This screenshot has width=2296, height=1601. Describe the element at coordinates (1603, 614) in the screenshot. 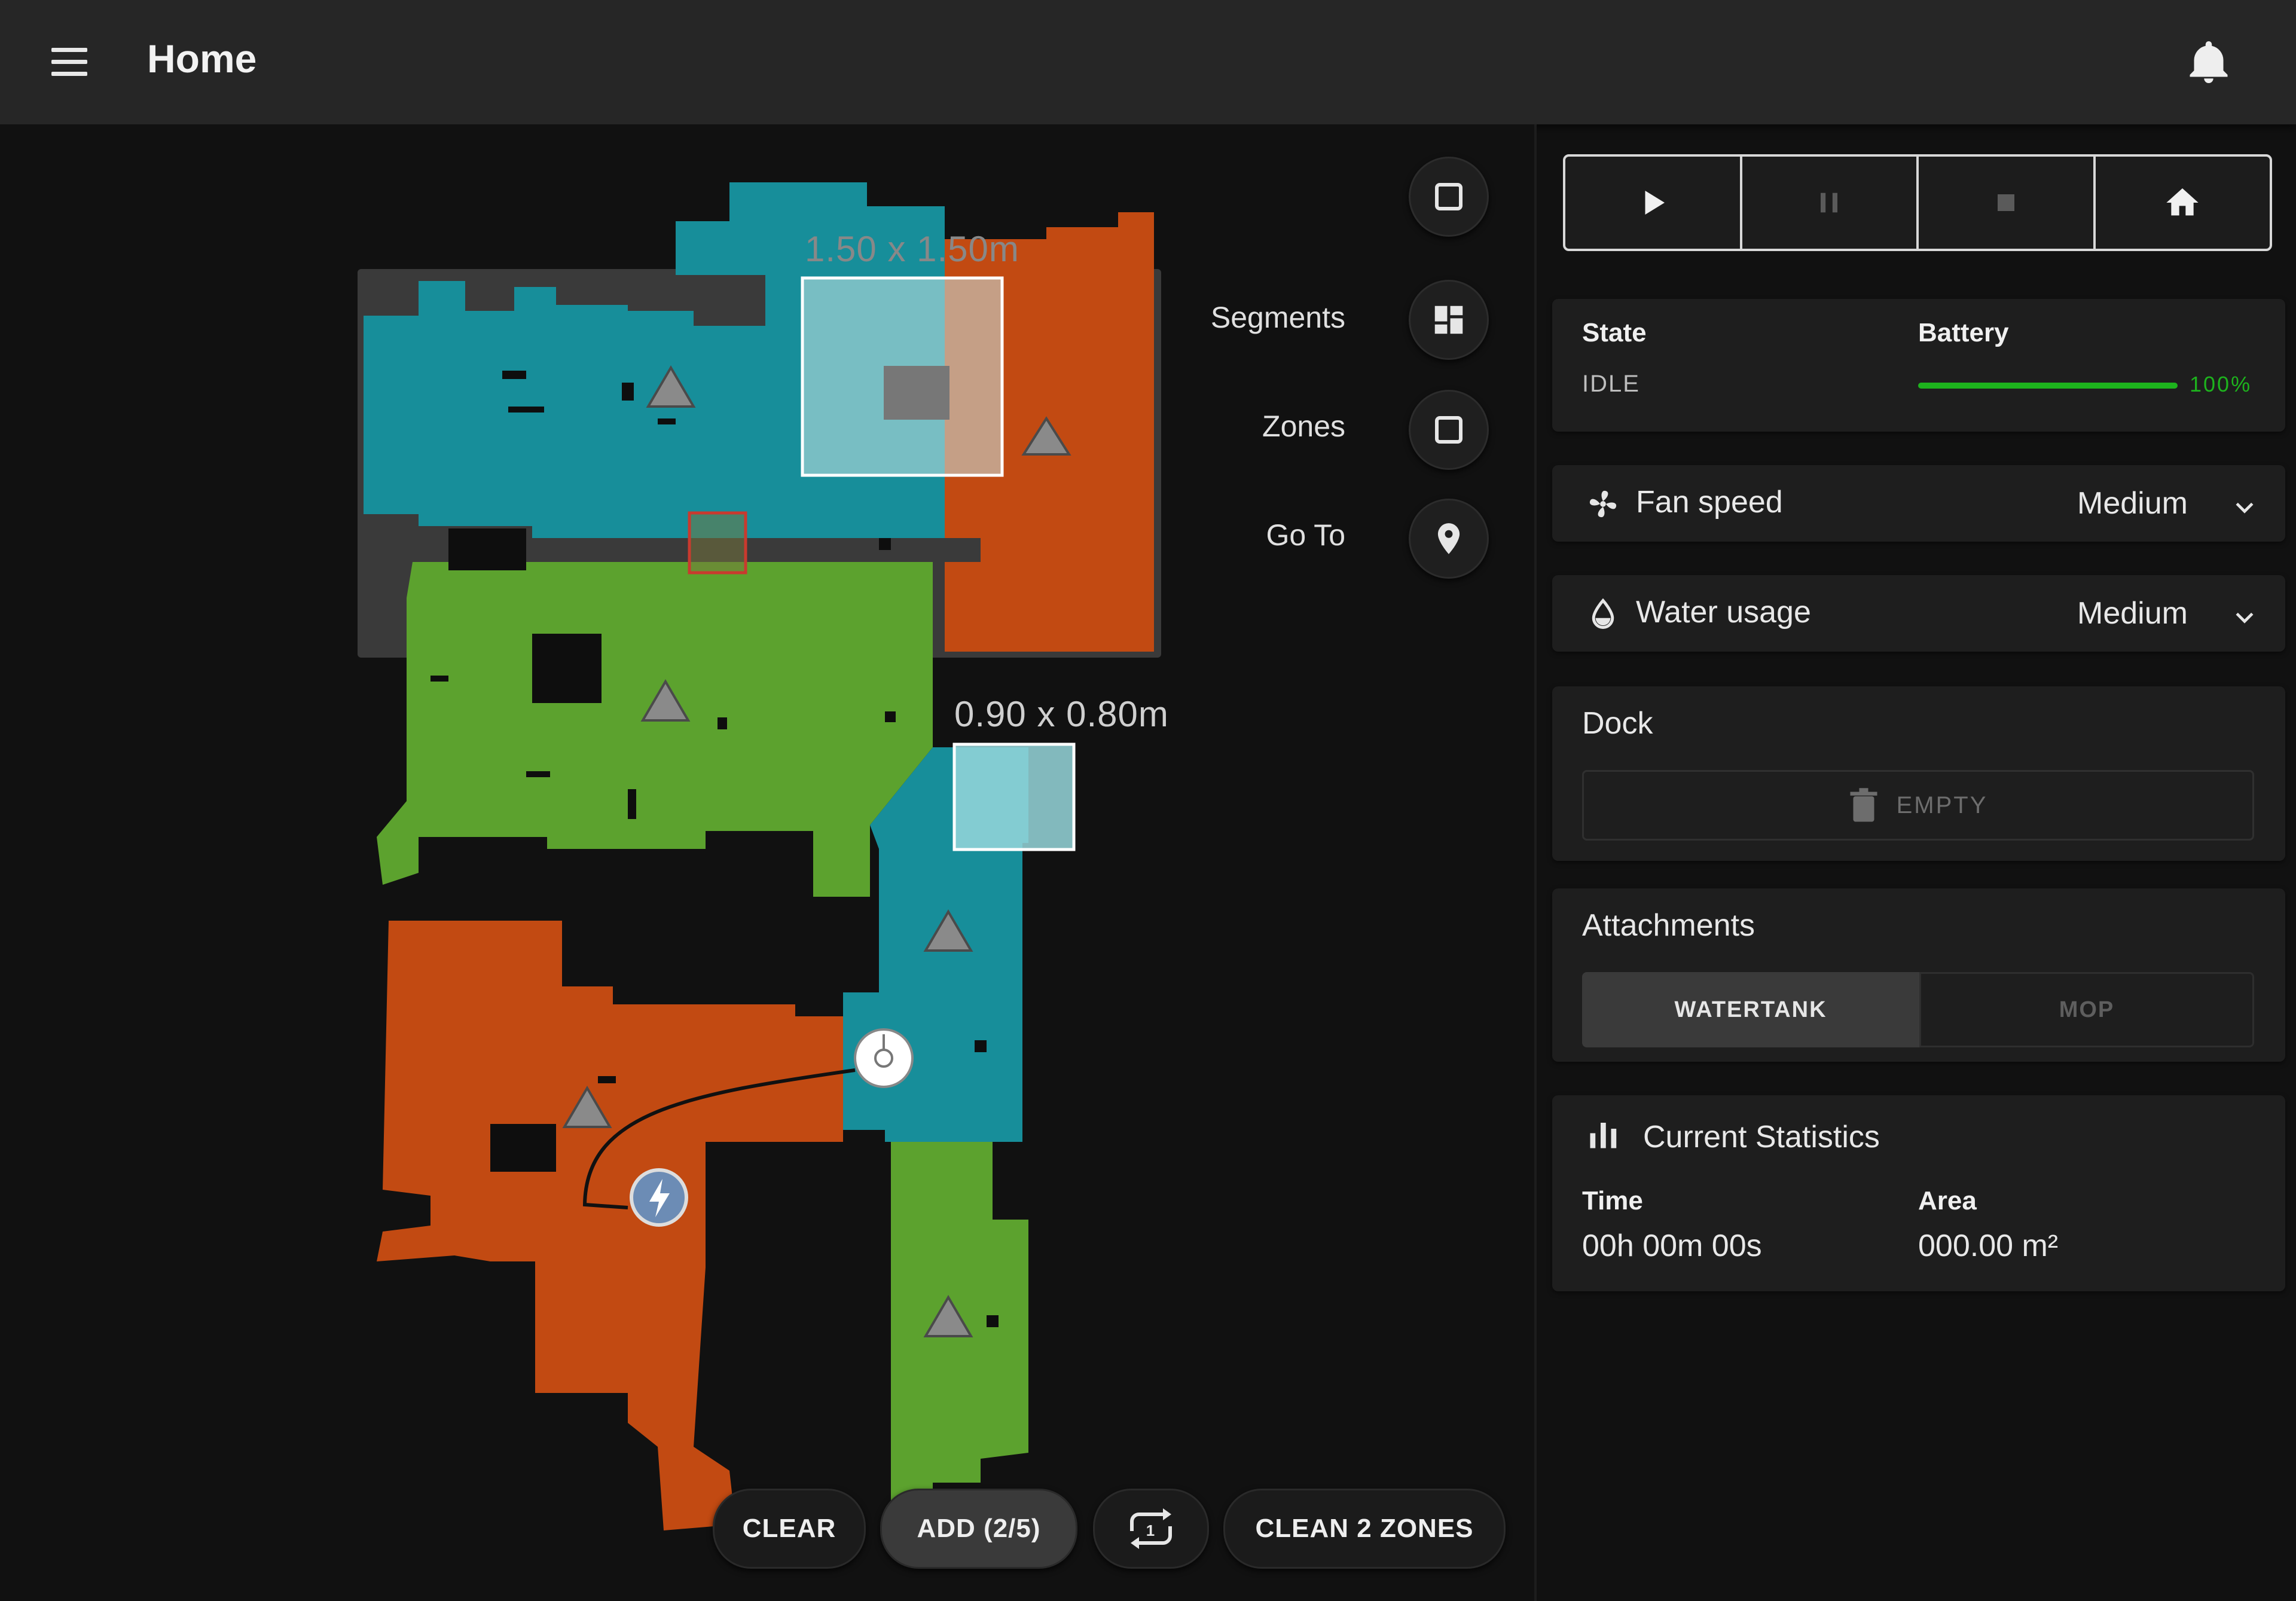

I see `water-drop-icon` at that location.